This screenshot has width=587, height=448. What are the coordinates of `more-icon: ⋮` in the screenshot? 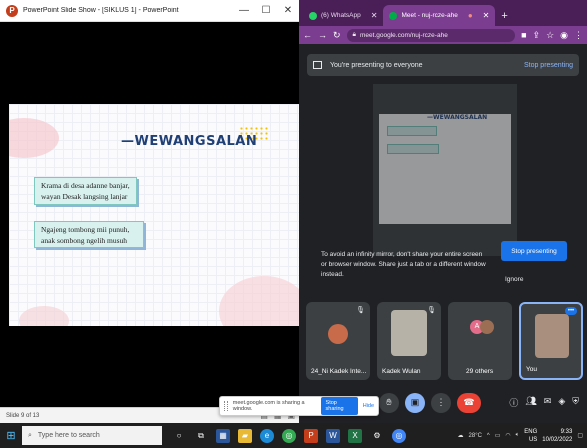 It's located at (441, 402).